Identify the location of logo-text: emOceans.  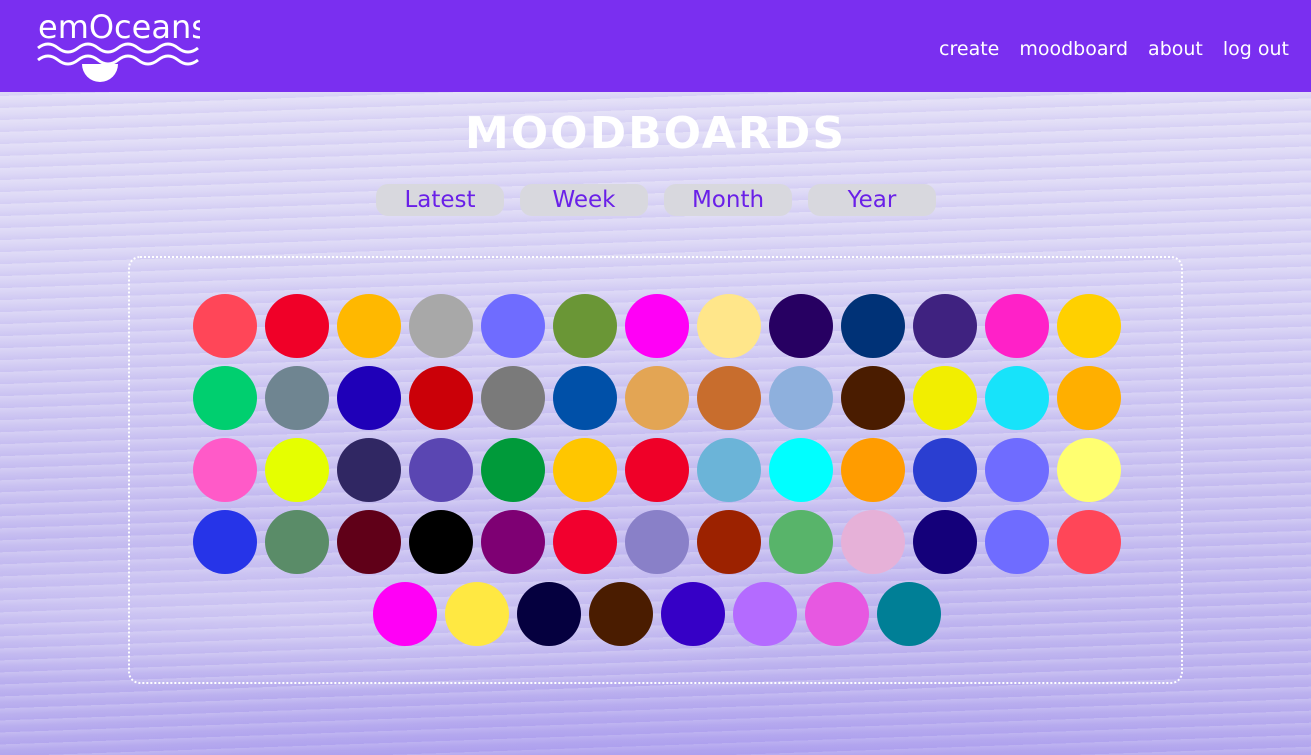
(119, 27).